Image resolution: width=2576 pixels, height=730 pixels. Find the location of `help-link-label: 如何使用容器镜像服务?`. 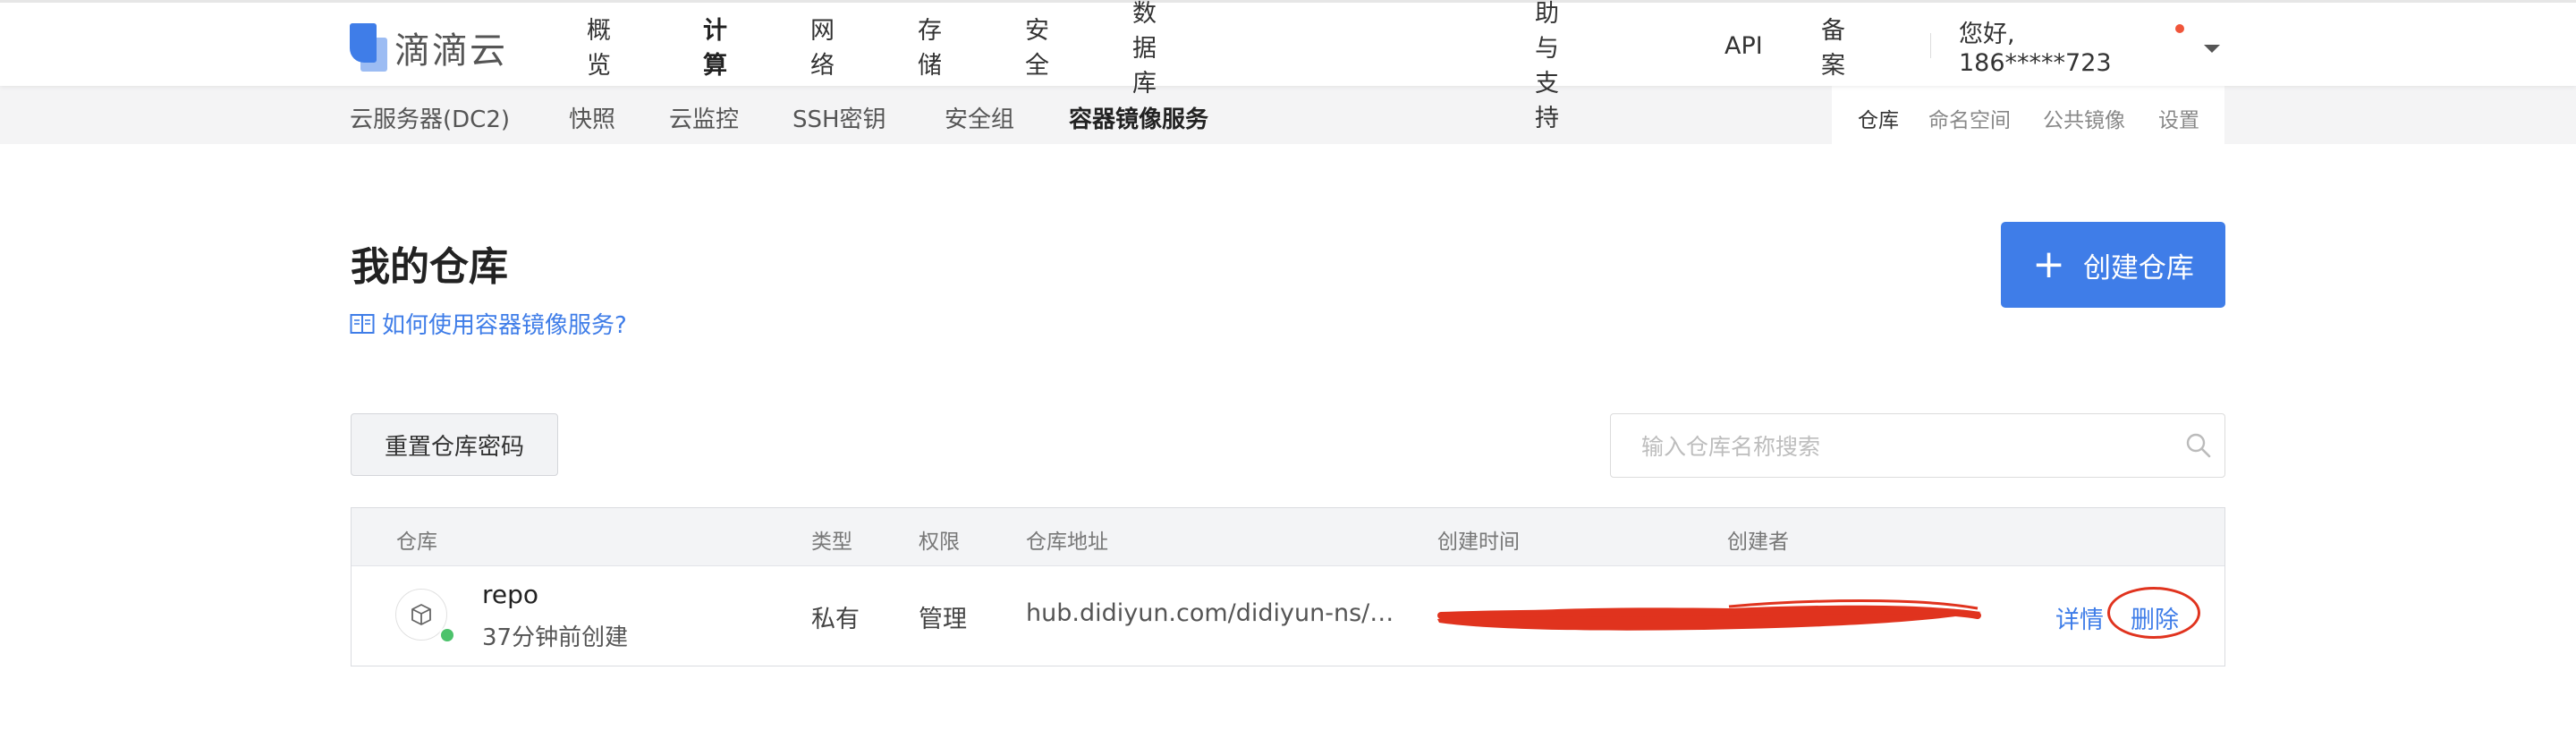

help-link-label: 如何使用容器镜像服务? is located at coordinates (504, 326).